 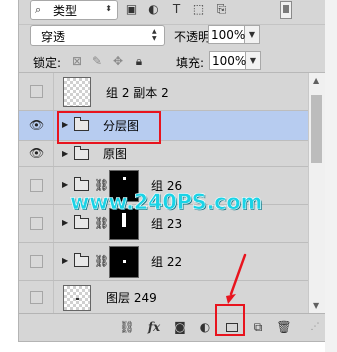 What do you see at coordinates (139, 61) in the screenshot?
I see `lock-all-icon: 🔒︎` at bounding box center [139, 61].